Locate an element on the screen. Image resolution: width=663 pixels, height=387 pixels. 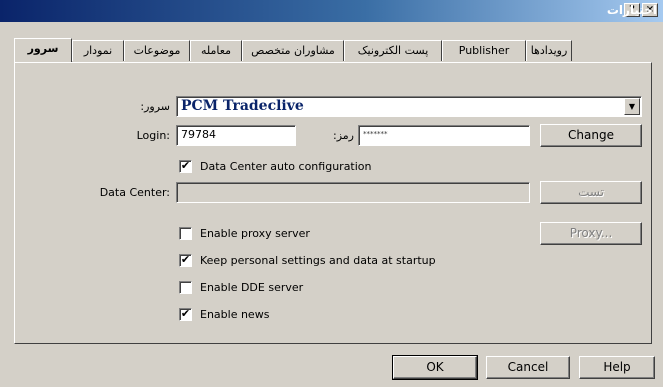
proxy-label: Enable proxy server is located at coordinates (255, 233).